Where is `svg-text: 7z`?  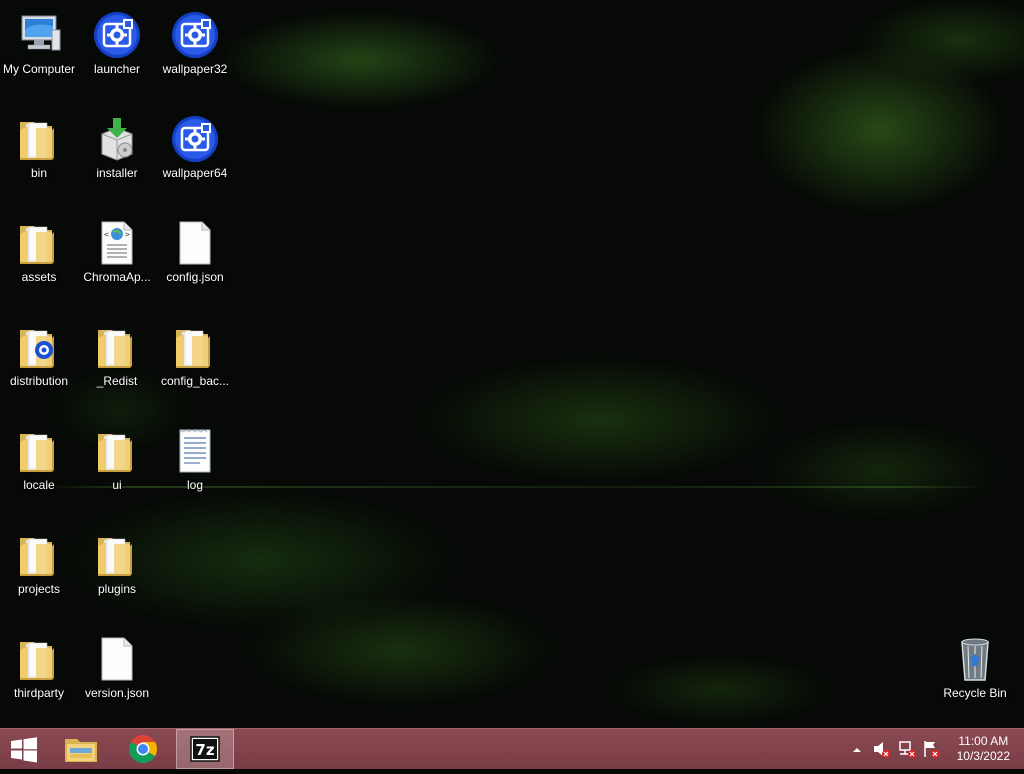 svg-text: 7z is located at coordinates (204, 750).